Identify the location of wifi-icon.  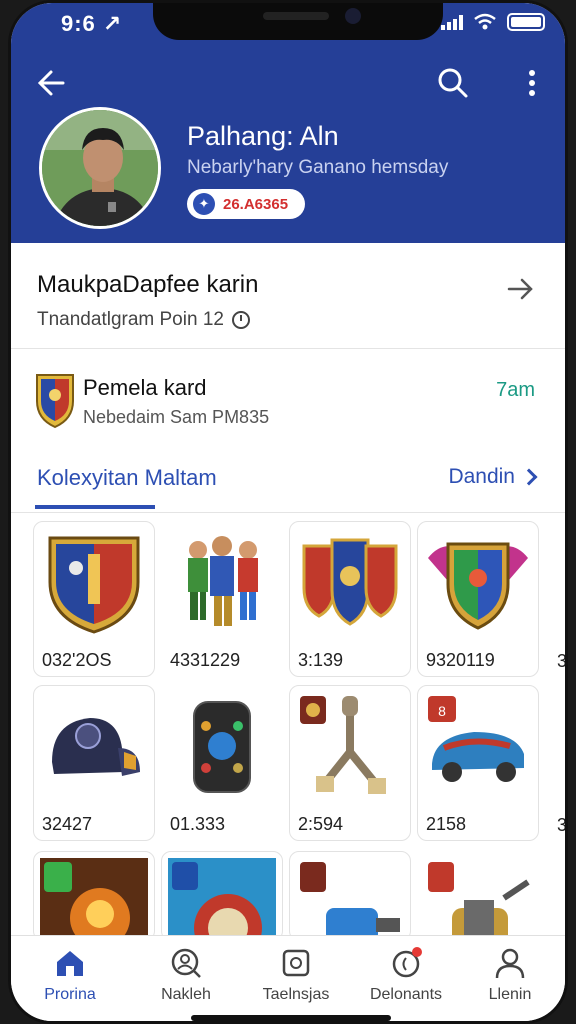
(485, 21).